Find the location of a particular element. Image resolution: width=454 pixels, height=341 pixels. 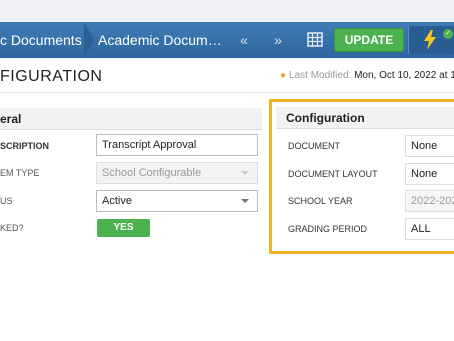

status-select: Active is located at coordinates (177, 201).